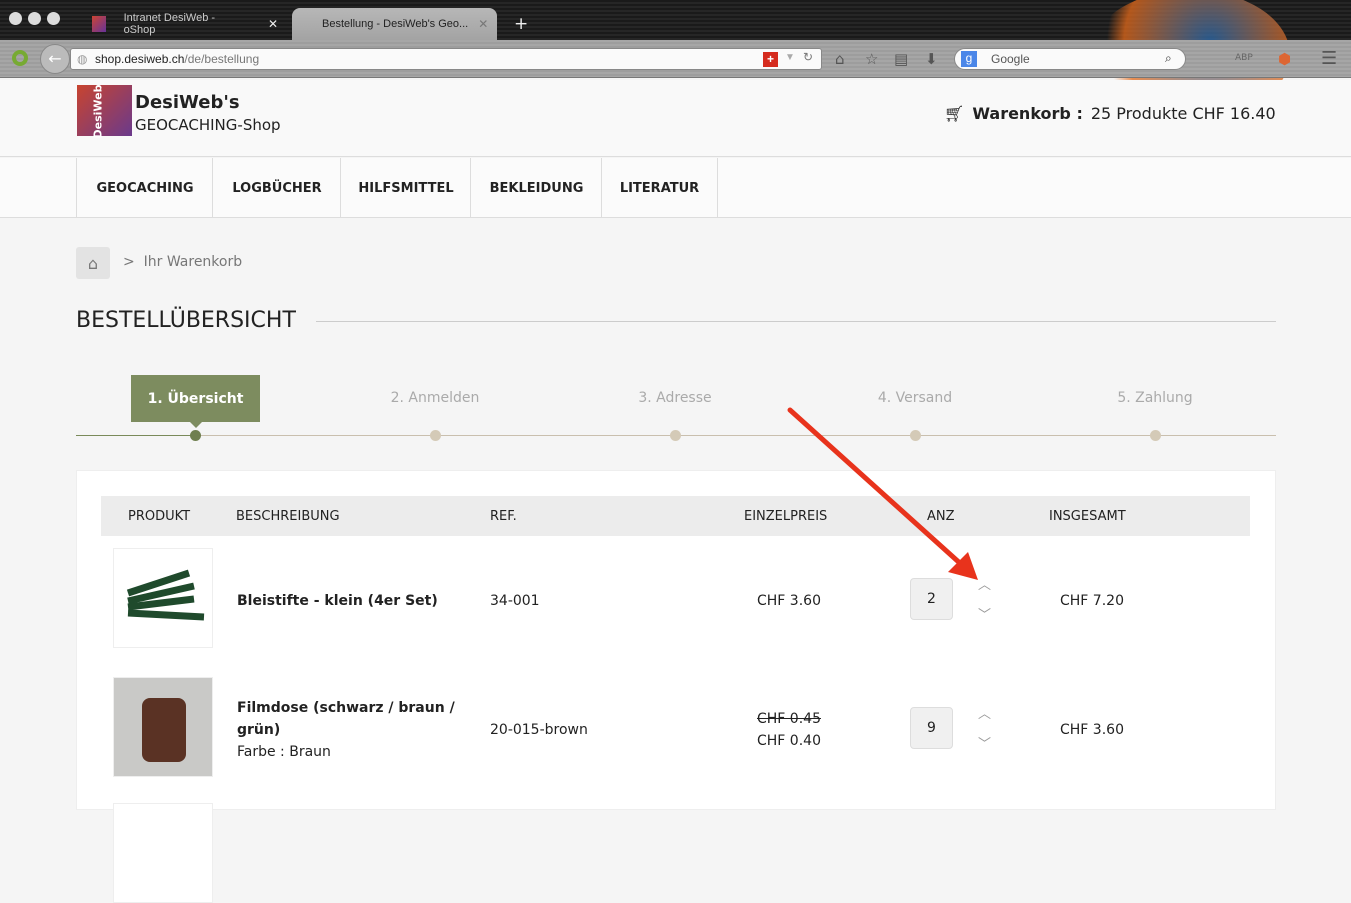  What do you see at coordinates (435, 398) in the screenshot?
I see `step-anmelden: 2. Anmelden` at bounding box center [435, 398].